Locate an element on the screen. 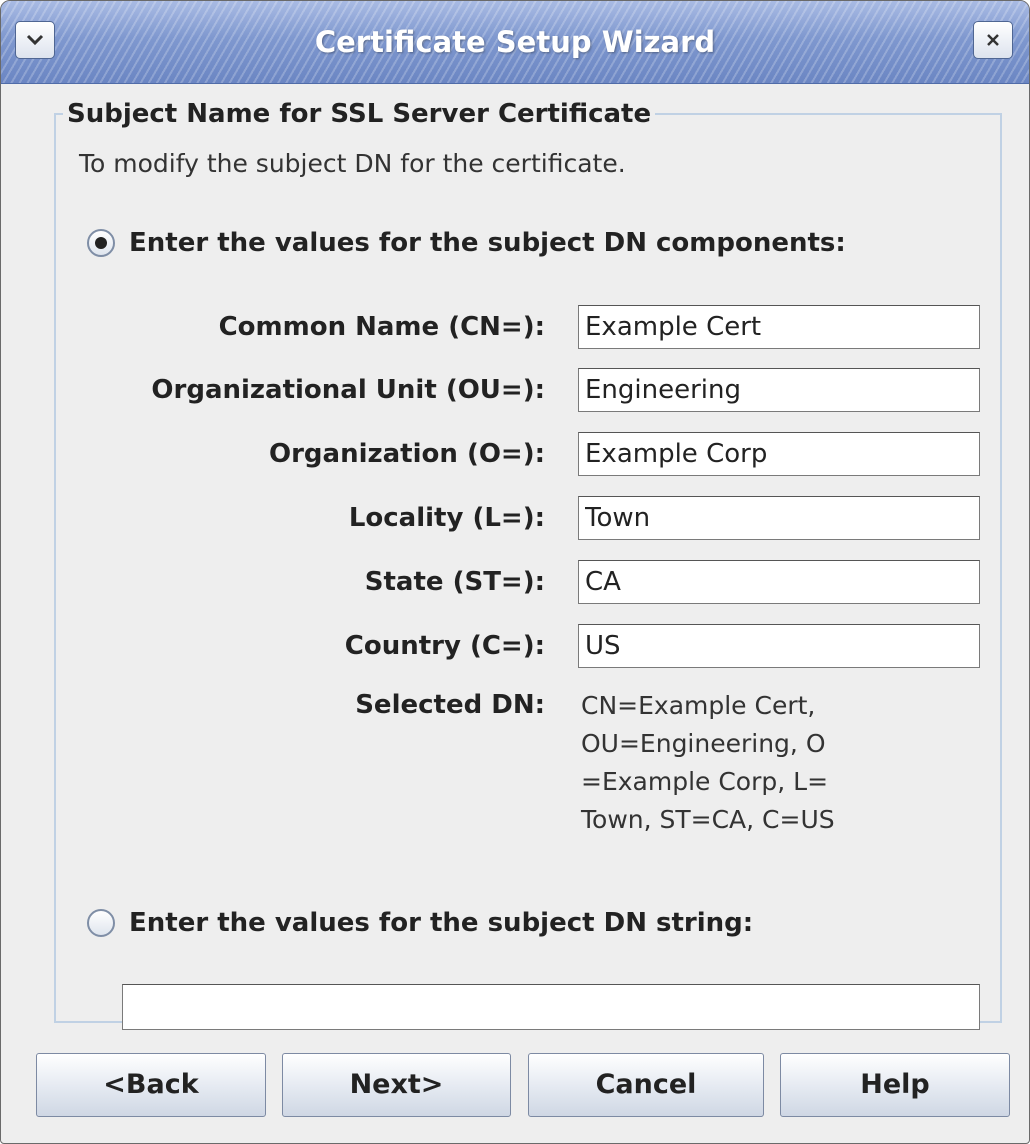 The width and height of the screenshot is (1030, 1144). radio-selected-dot is located at coordinates (101, 243).